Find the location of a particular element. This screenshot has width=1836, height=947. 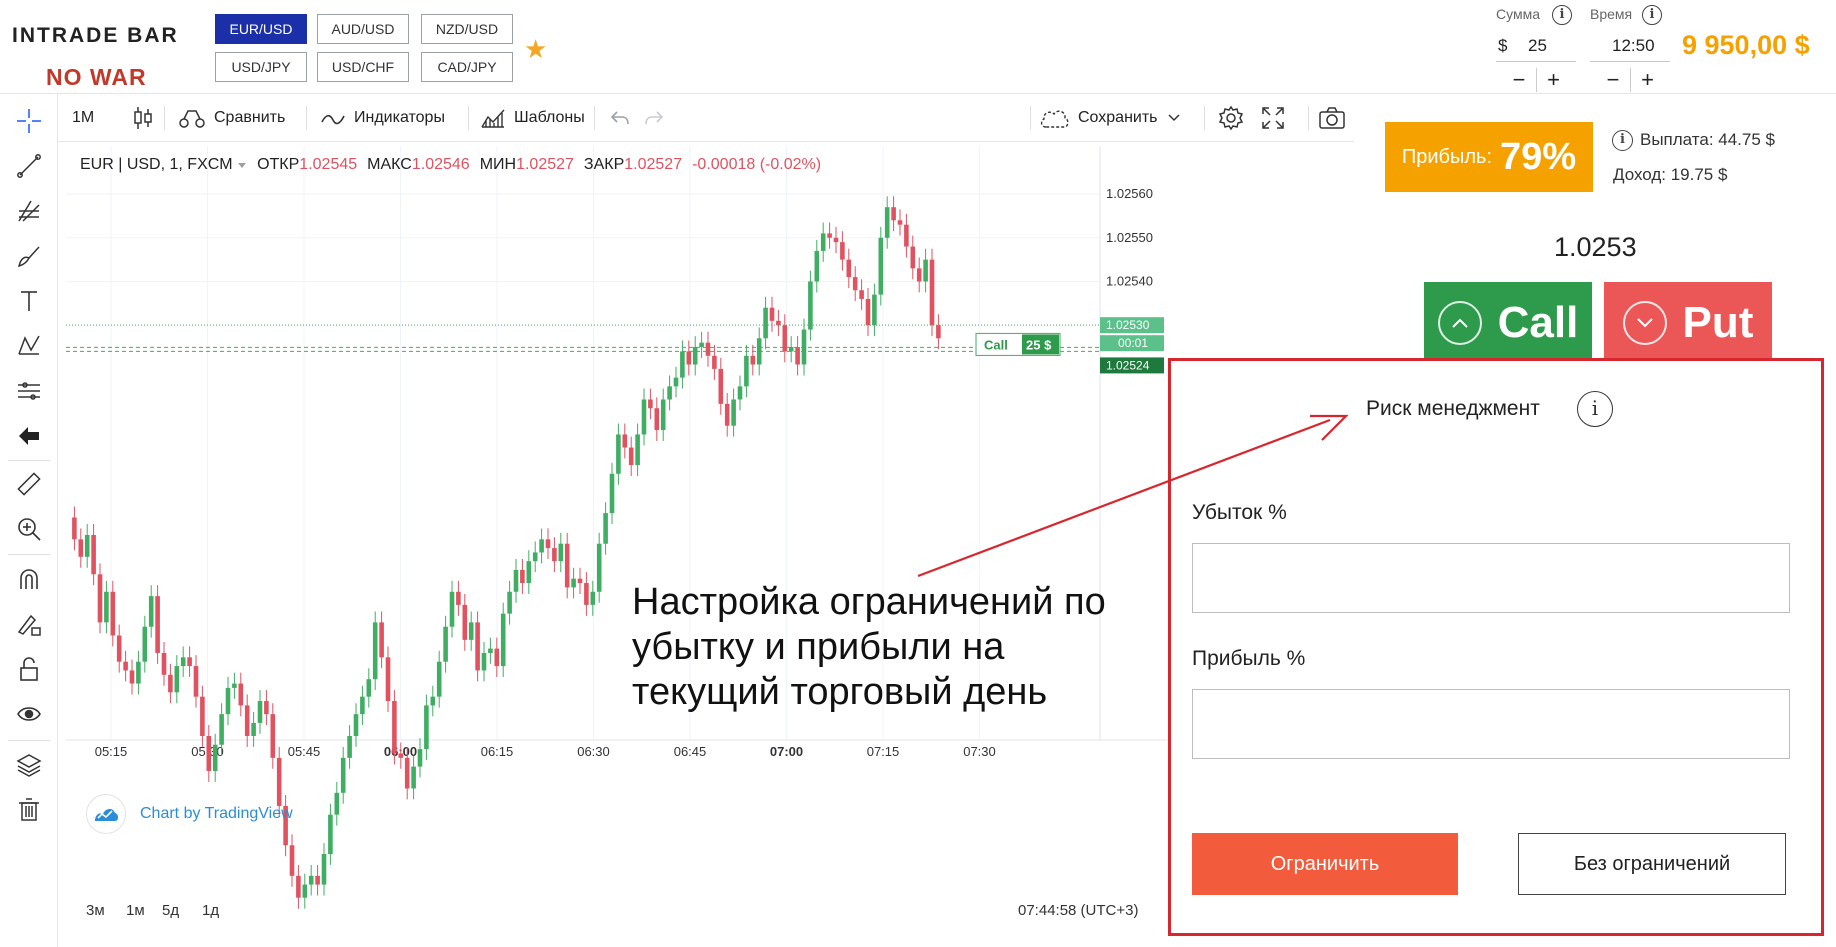

pair-button-nzd-usd: NZD/USD is located at coordinates (467, 29).